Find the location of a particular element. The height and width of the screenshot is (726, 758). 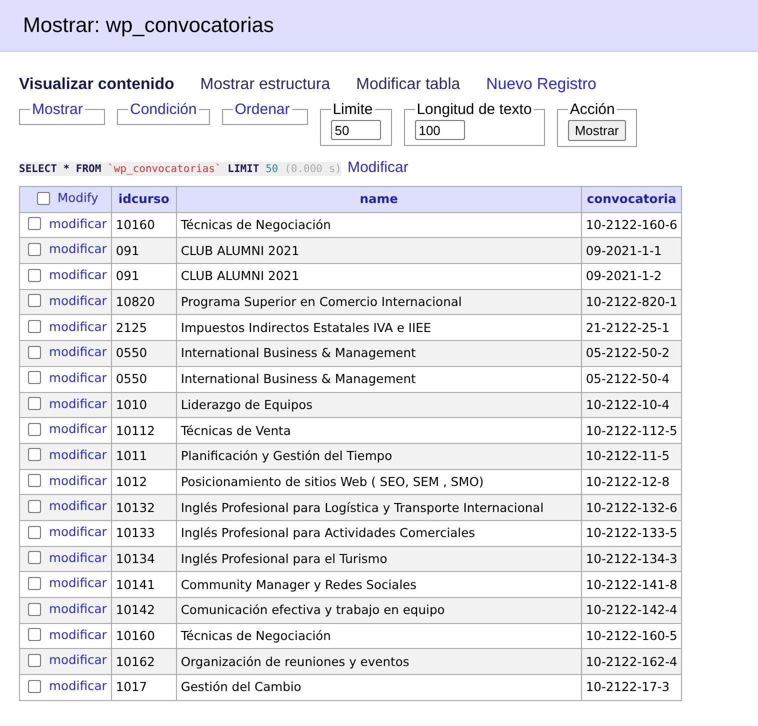

column-header: name is located at coordinates (379, 199).